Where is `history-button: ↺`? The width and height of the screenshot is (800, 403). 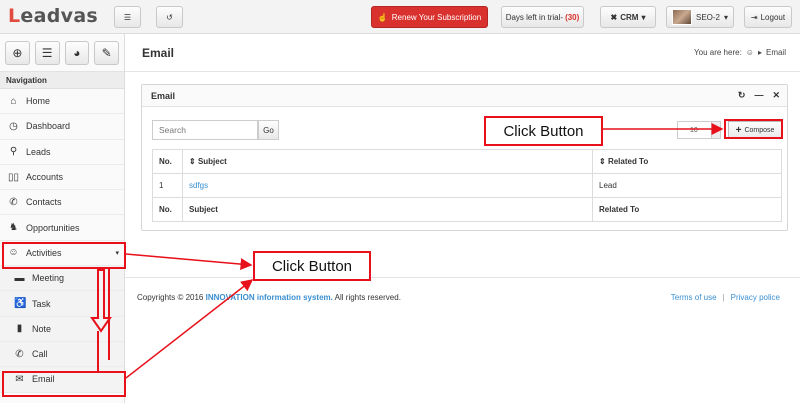
history-button: ↺ is located at coordinates (169, 17).